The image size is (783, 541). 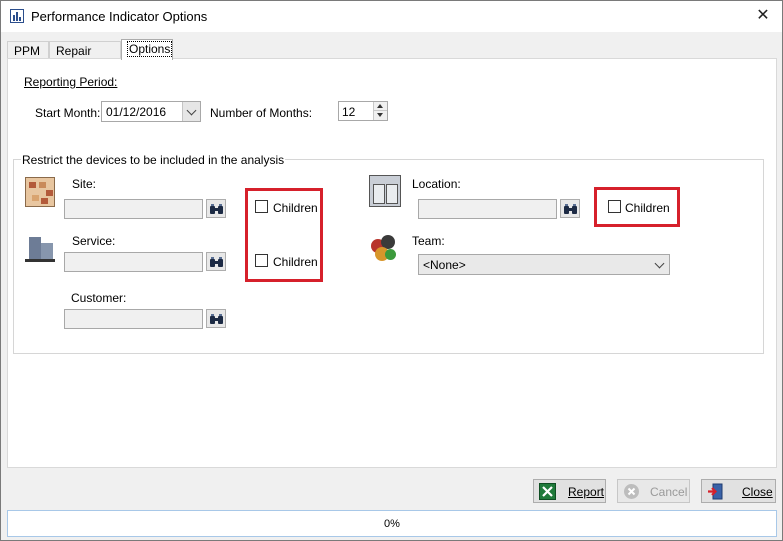 What do you see at coordinates (363, 111) in the screenshot?
I see `num-months-stepper: 12` at bounding box center [363, 111].